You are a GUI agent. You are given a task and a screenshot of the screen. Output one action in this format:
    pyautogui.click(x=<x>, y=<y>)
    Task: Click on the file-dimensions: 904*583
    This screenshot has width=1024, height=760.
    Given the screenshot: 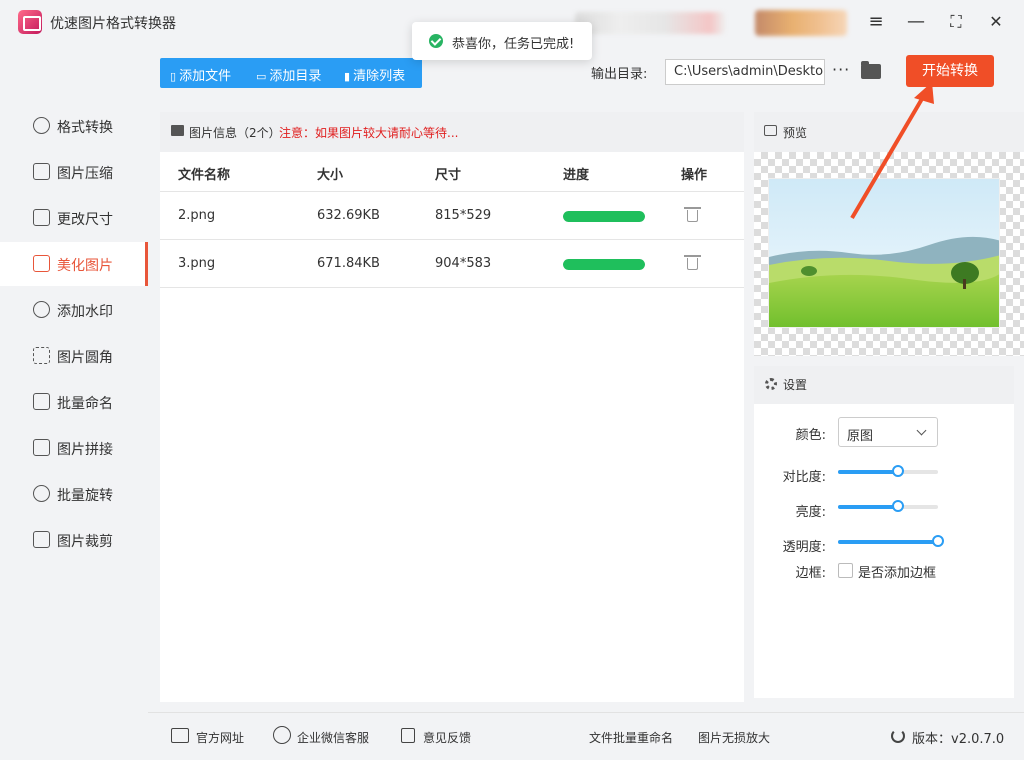 What is the action you would take?
    pyautogui.click(x=463, y=263)
    